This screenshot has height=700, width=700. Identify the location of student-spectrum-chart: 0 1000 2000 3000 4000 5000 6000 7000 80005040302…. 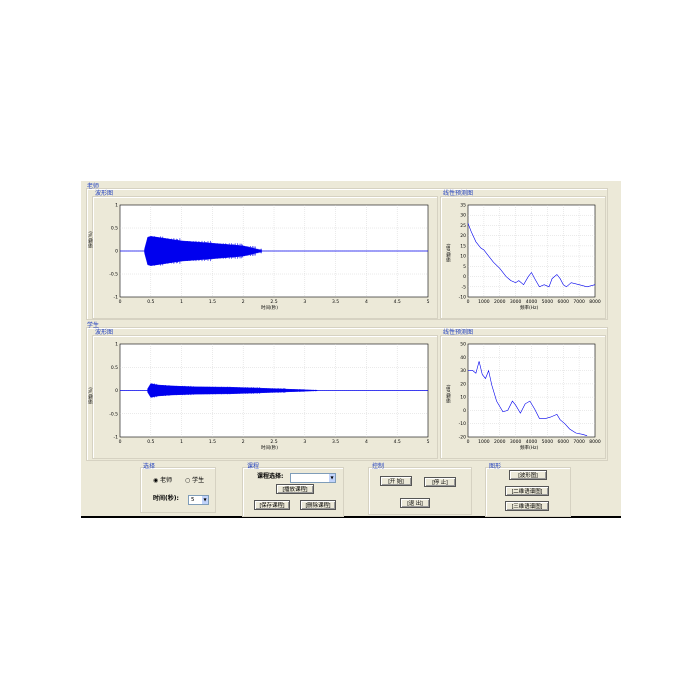
(530, 394).